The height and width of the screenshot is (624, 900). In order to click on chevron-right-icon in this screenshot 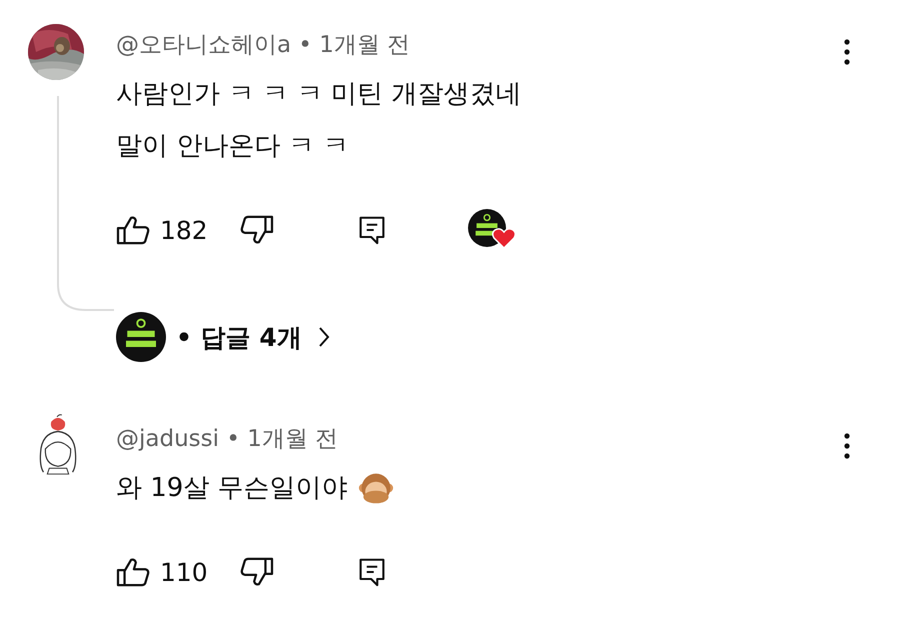, I will do `click(324, 337)`.